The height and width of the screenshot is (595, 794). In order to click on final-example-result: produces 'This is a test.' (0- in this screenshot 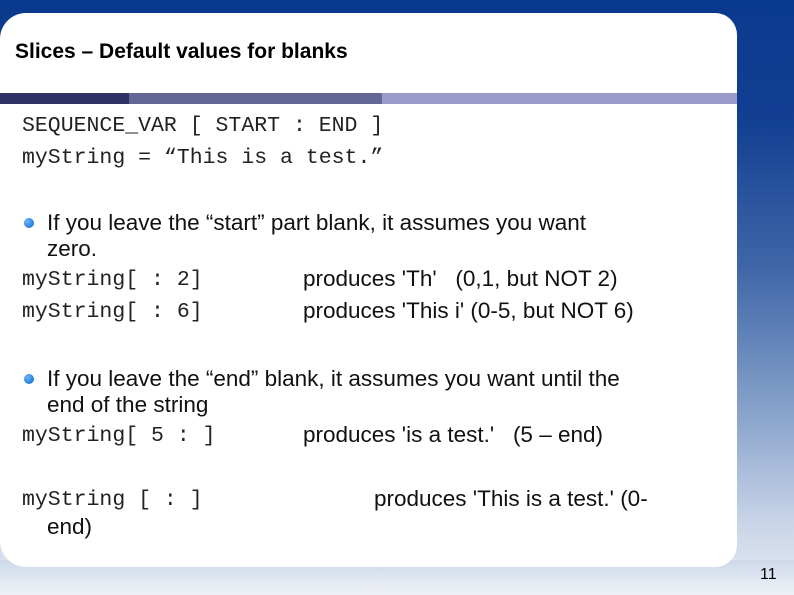, I will do `click(511, 498)`.